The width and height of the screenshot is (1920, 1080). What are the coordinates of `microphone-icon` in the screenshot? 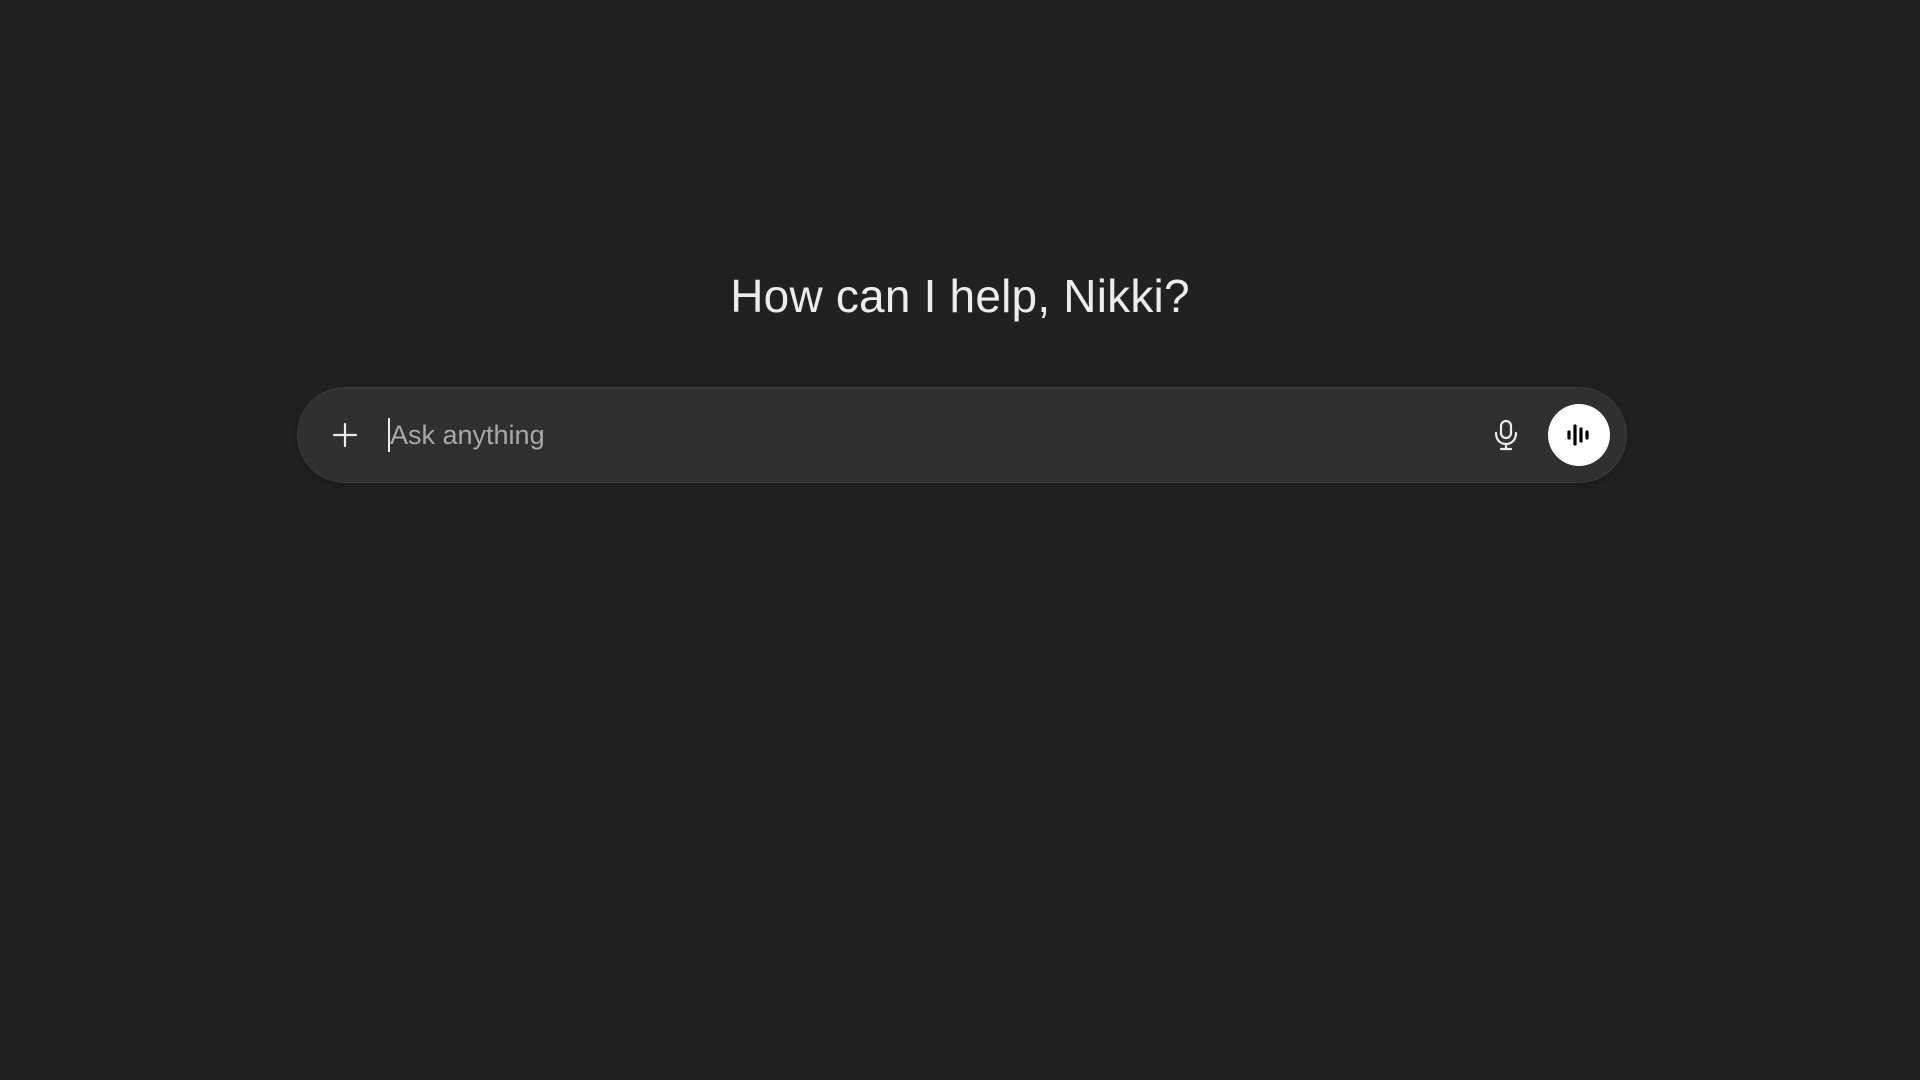 It's located at (1506, 435).